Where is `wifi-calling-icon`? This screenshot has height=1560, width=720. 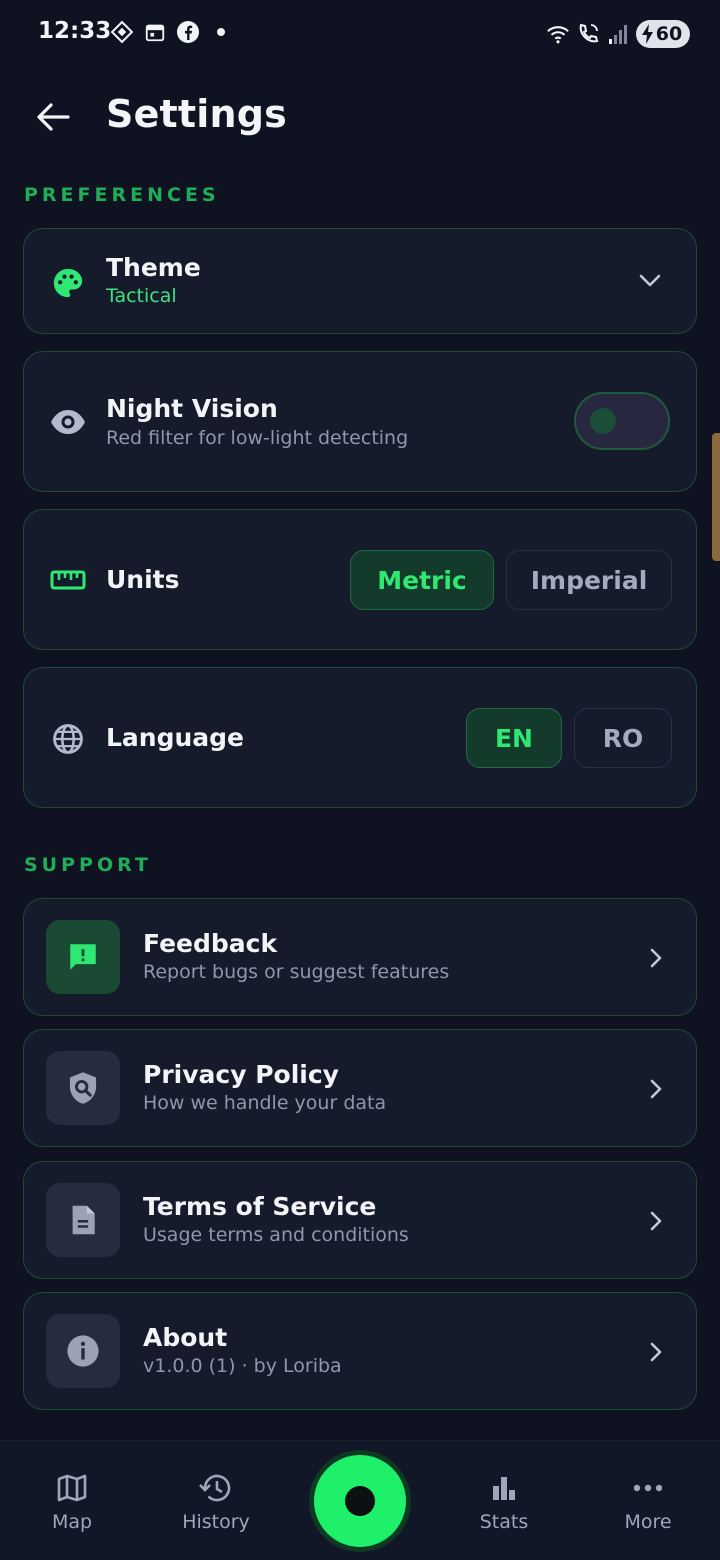
wifi-calling-icon is located at coordinates (588, 34).